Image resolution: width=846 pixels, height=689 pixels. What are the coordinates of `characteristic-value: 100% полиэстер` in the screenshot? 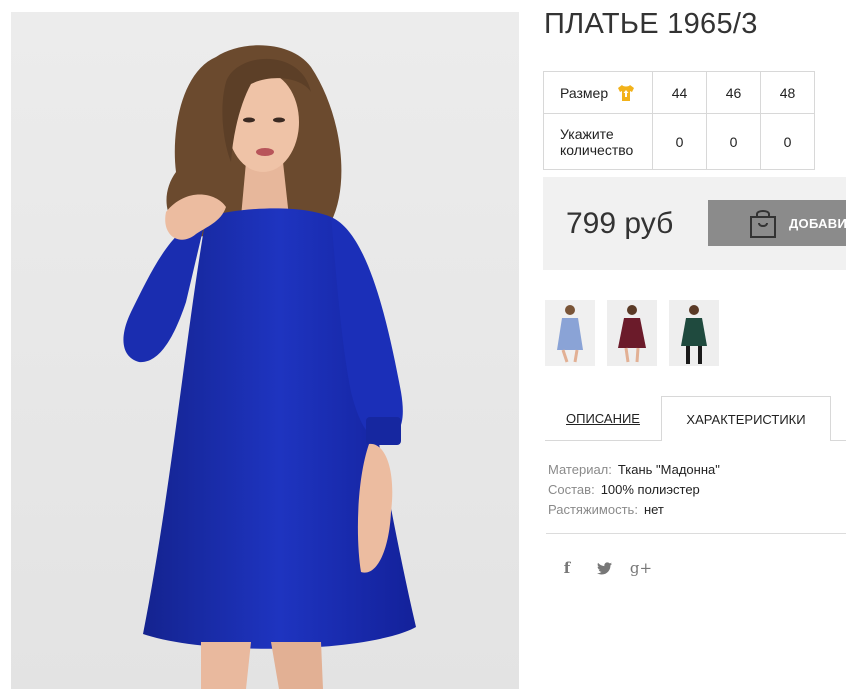 It's located at (650, 489).